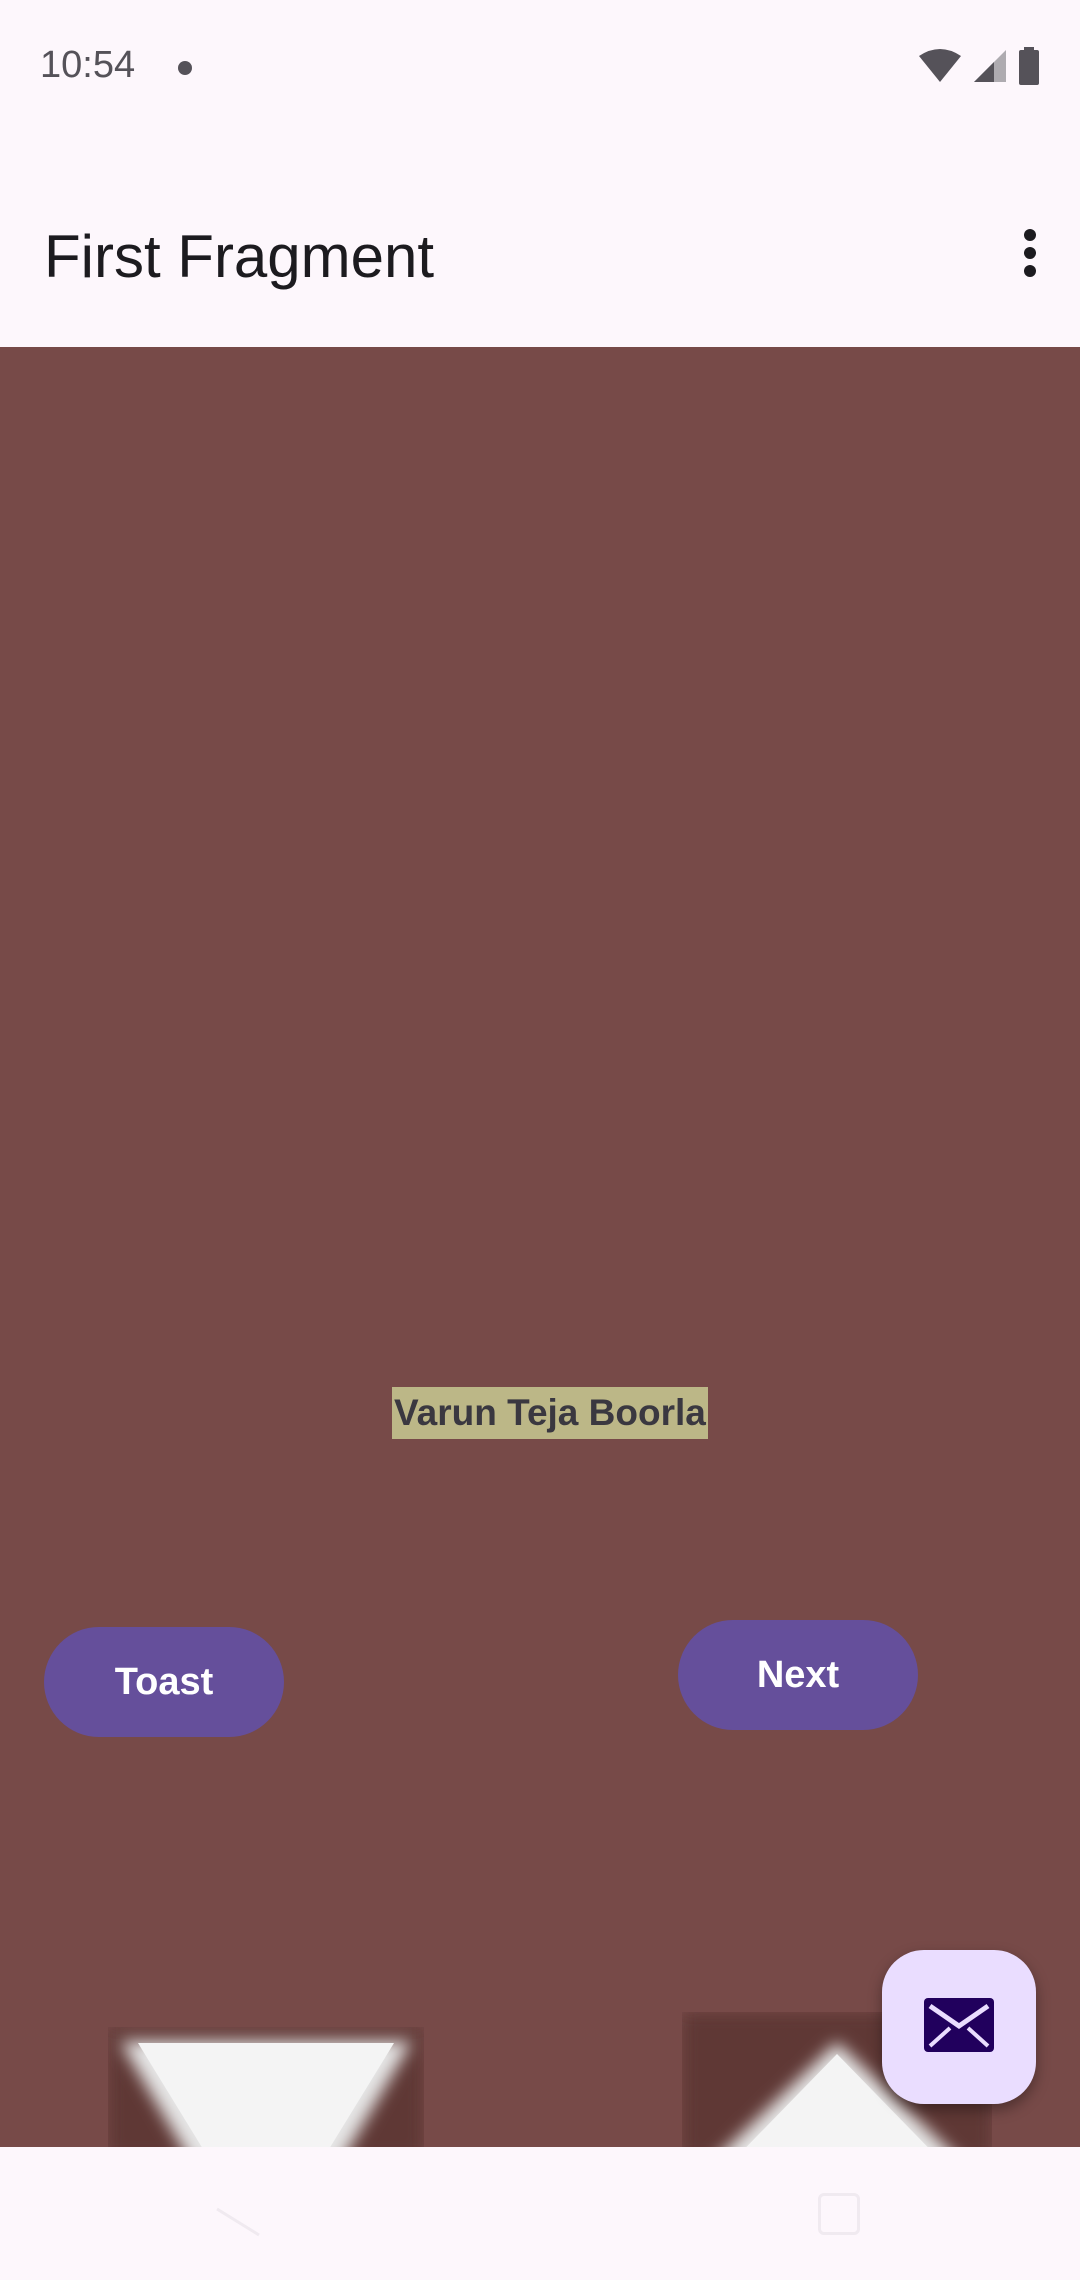  Describe the element at coordinates (798, 1675) in the screenshot. I see `next-button: Next` at that location.